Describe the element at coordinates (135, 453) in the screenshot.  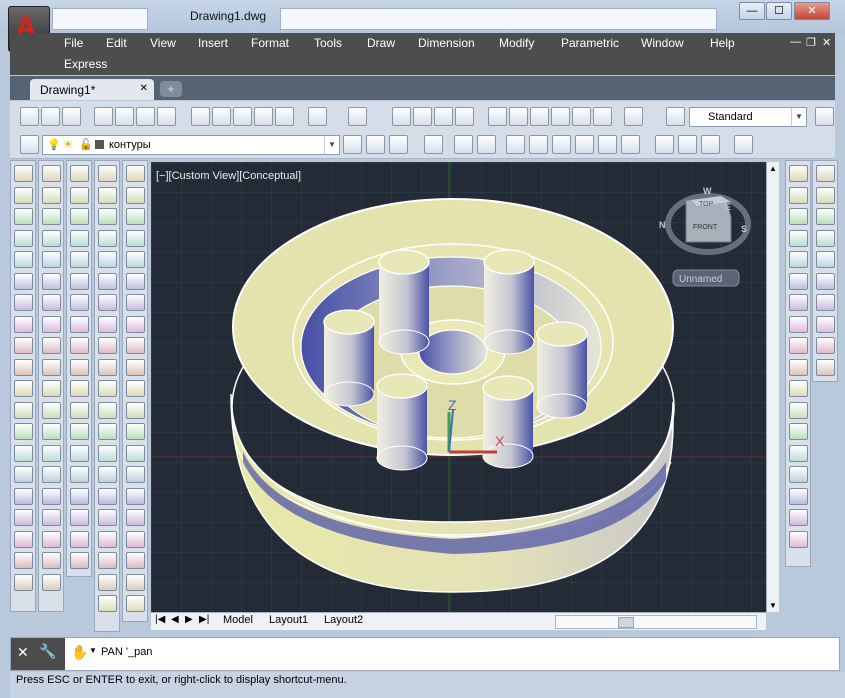
I see `extrude-faces-icon` at that location.